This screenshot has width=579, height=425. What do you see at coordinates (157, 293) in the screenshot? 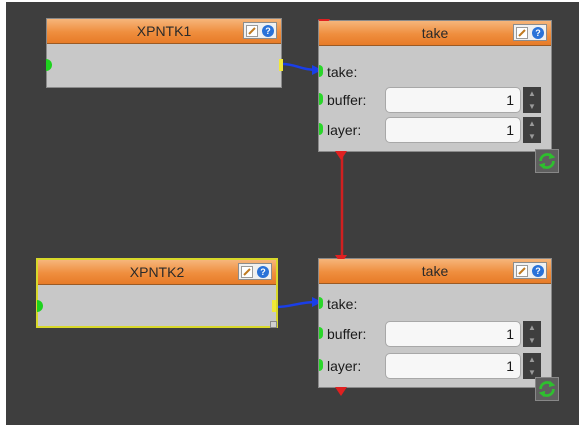
I see `node-xpntk2: XPNTK2 ?` at bounding box center [157, 293].